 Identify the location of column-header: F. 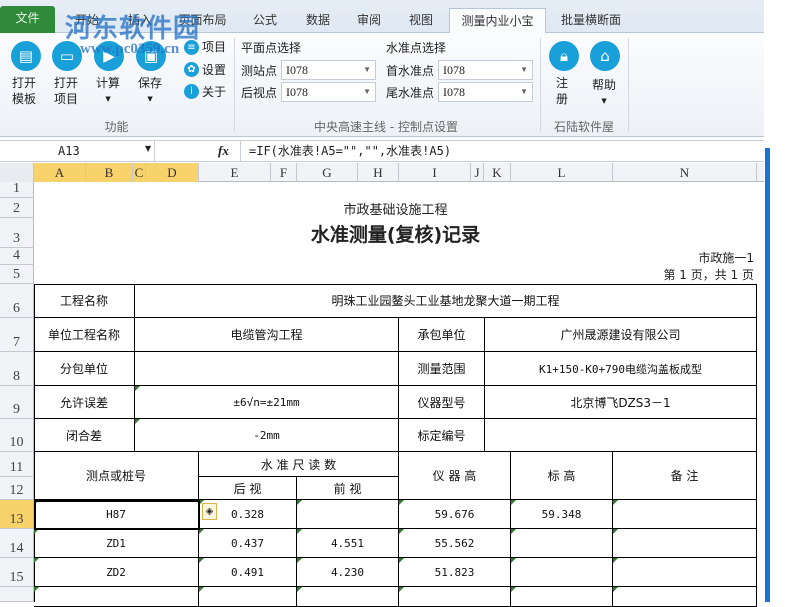
(284, 172).